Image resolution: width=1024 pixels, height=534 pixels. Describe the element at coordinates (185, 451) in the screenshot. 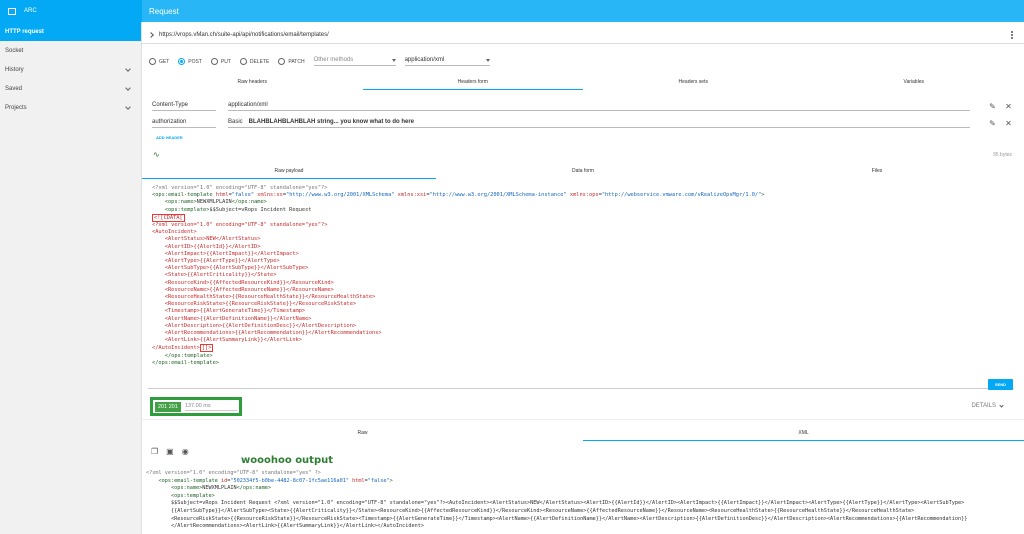

I see `view-icon: ◉` at that location.